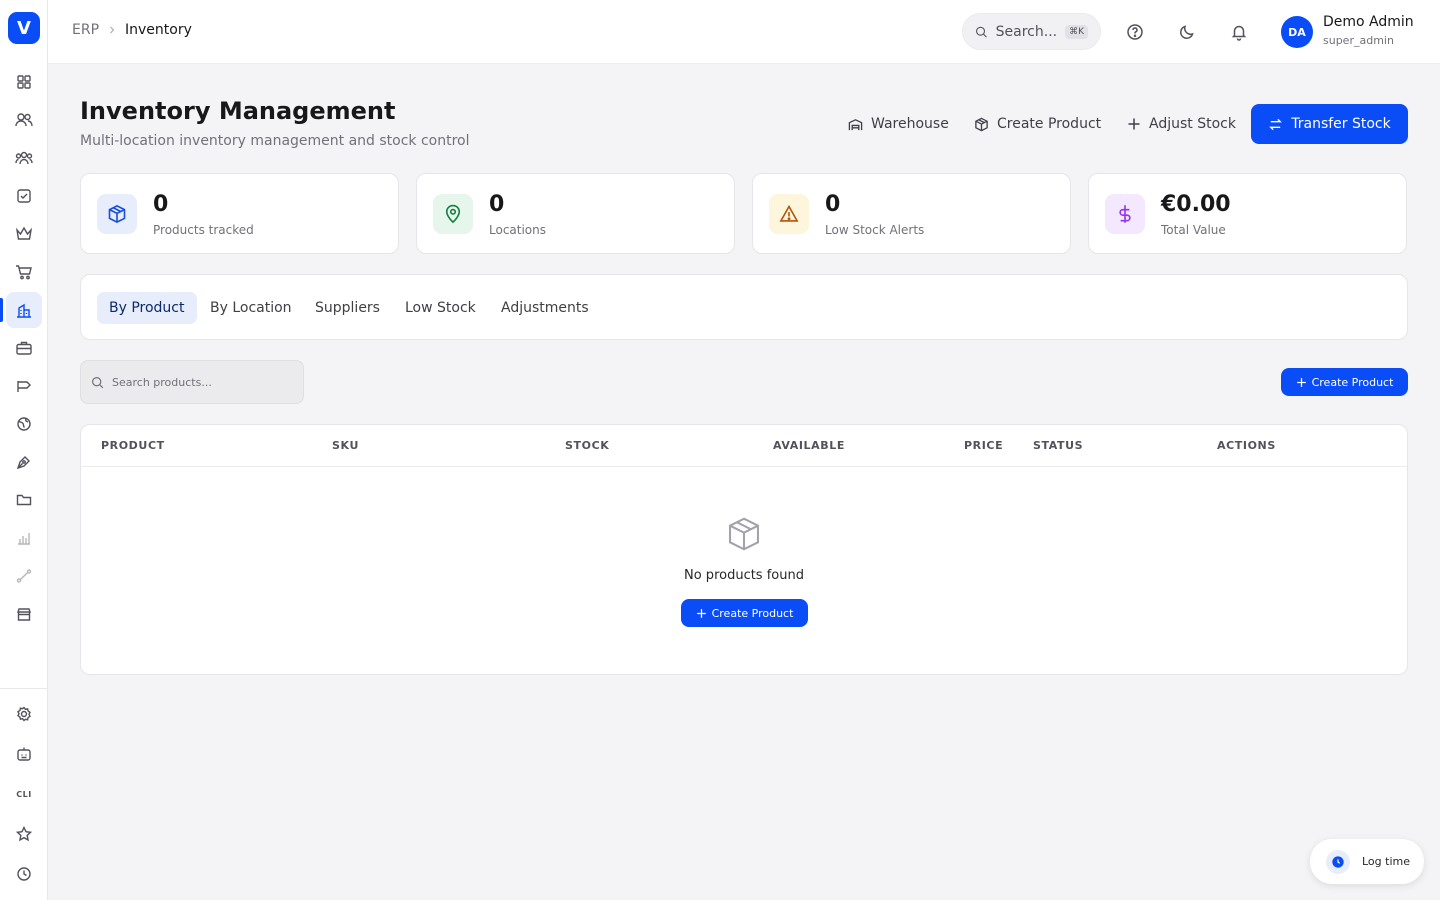  I want to click on sidebar-item-analytics, so click(24, 538).